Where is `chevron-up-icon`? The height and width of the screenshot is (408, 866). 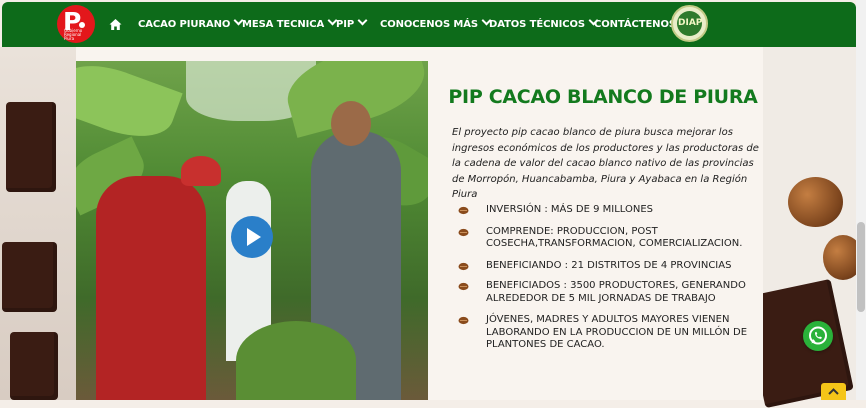 chevron-up-icon is located at coordinates (833, 391).